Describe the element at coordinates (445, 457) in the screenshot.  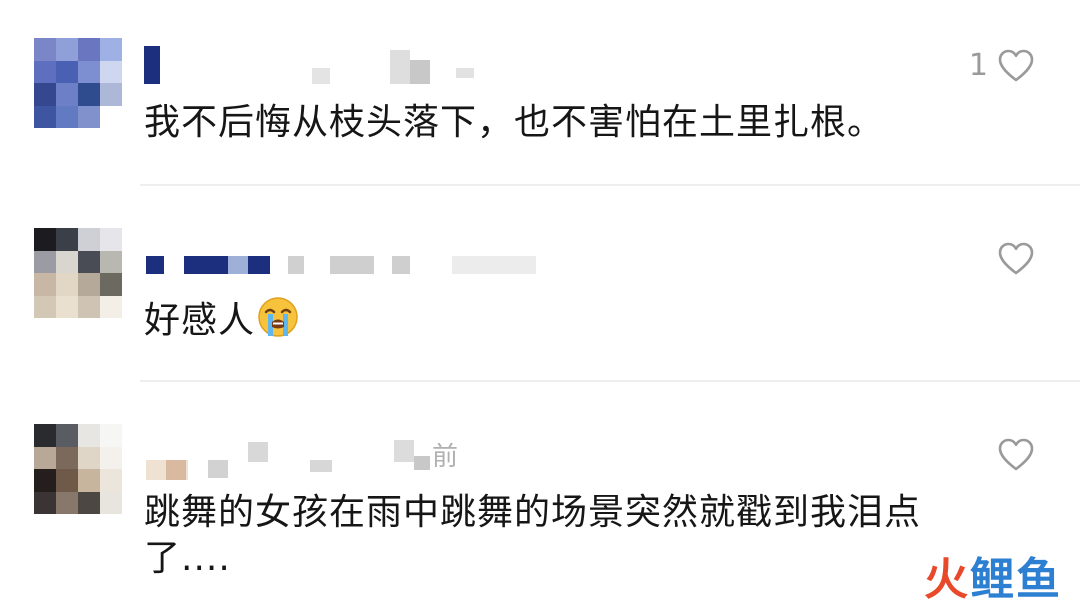
I see `timestamp-partial: 前` at that location.